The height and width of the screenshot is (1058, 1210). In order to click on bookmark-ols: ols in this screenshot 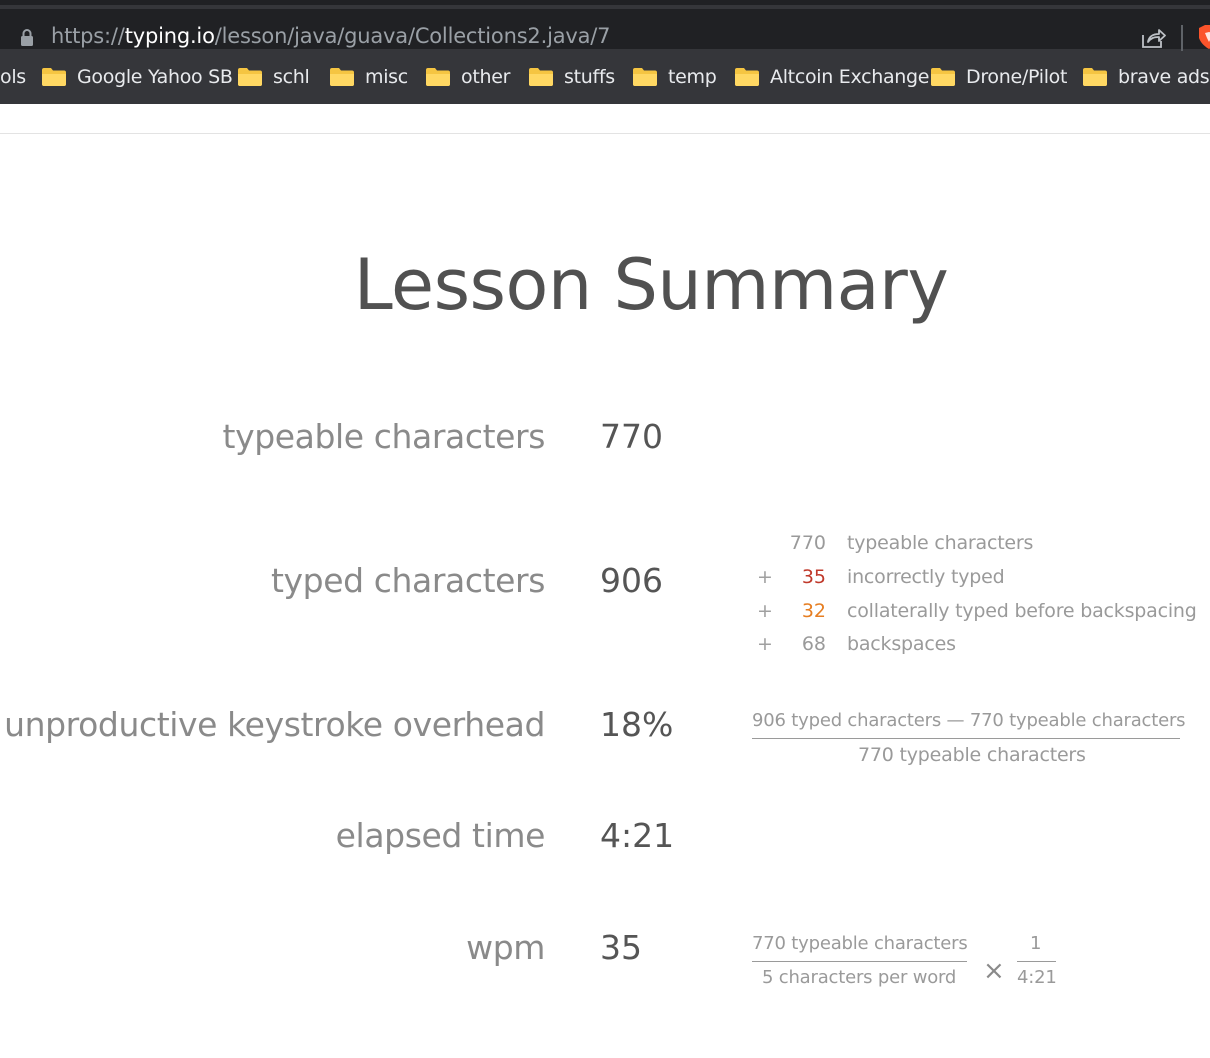, I will do `click(13, 77)`.